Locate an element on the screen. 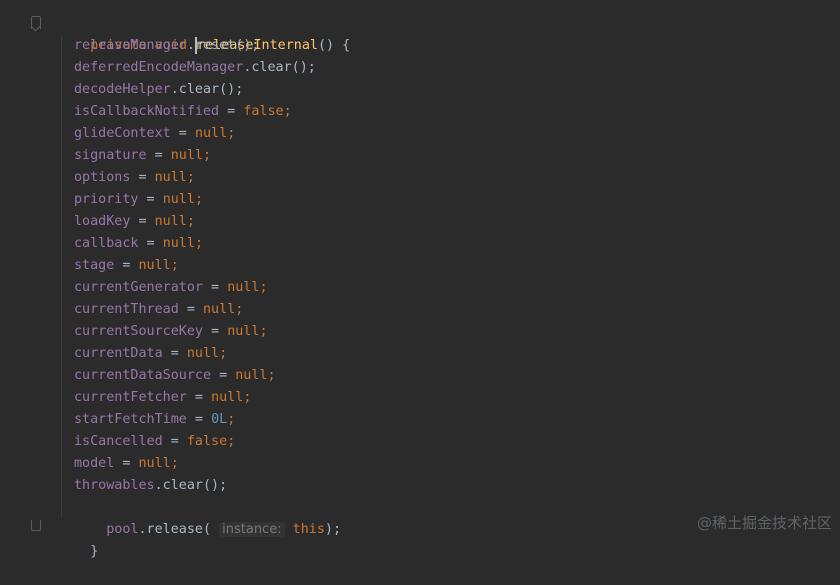 Image resolution: width=840 pixels, height=585 pixels. code-line: deferredEncodeManager.clear(); is located at coordinates (195, 68).